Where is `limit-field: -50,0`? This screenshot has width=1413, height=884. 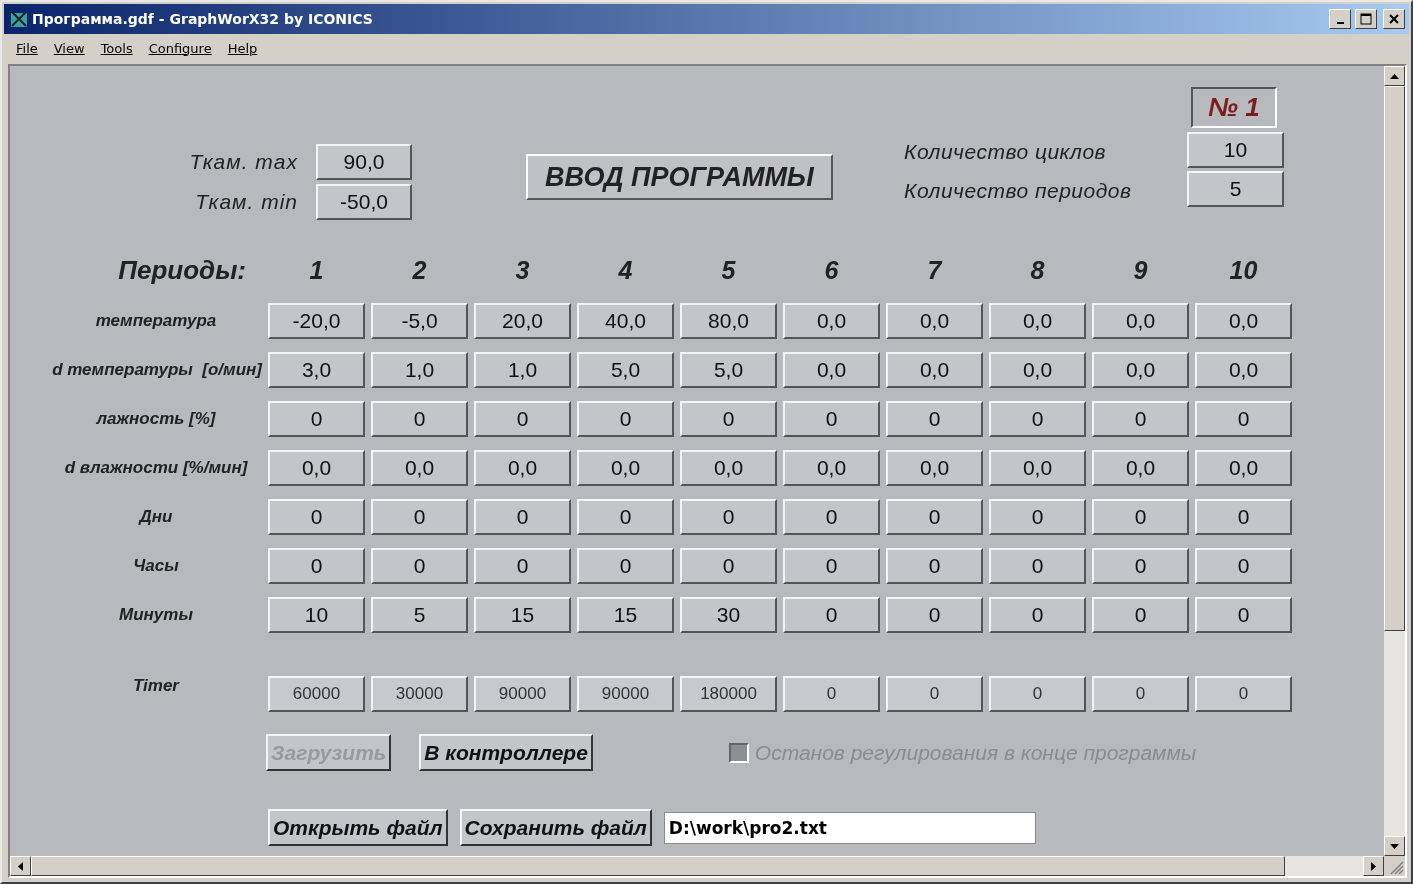
limit-field: -50,0 is located at coordinates (364, 202).